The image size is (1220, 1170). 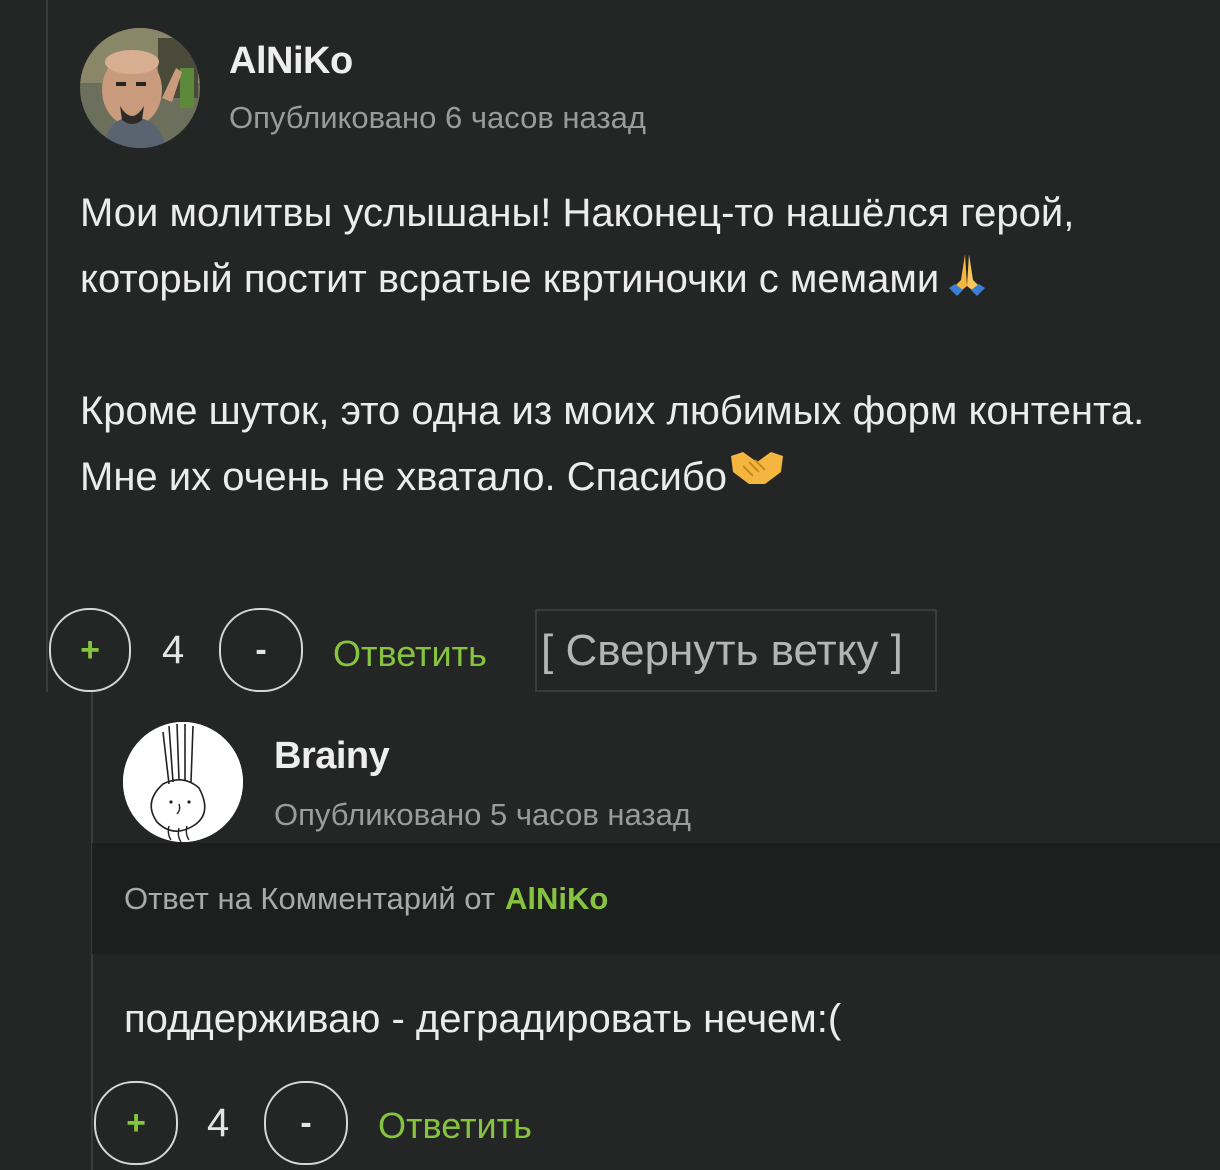 What do you see at coordinates (556, 899) in the screenshot?
I see `reply-to-author-link: AlNiKo` at bounding box center [556, 899].